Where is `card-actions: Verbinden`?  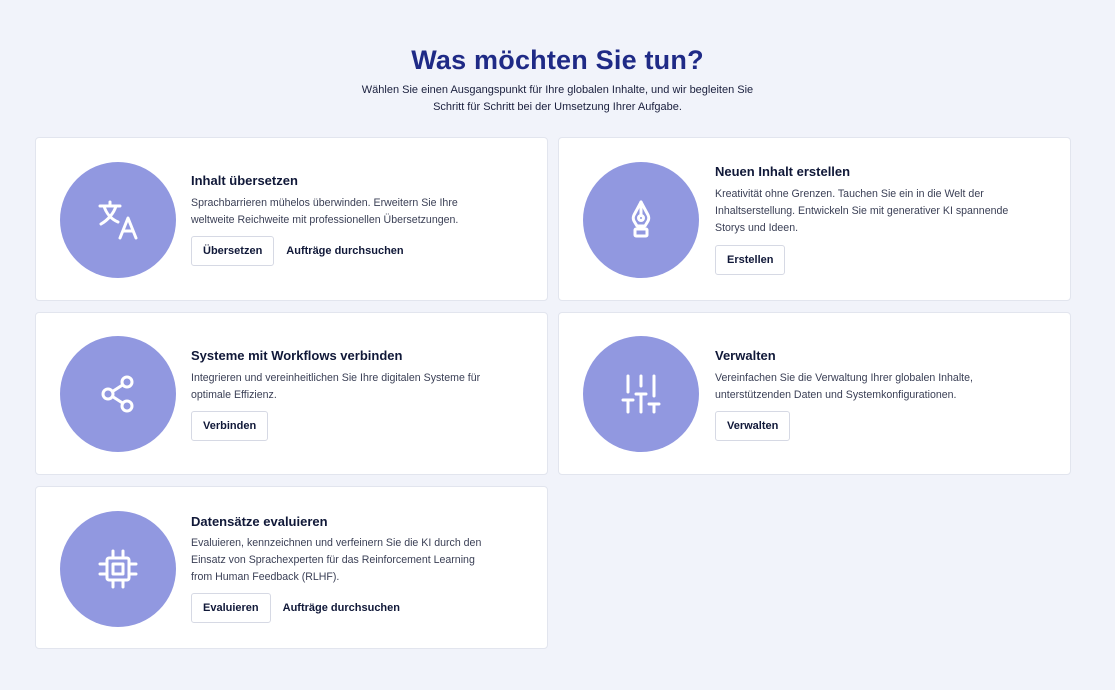 card-actions: Verbinden is located at coordinates (230, 426).